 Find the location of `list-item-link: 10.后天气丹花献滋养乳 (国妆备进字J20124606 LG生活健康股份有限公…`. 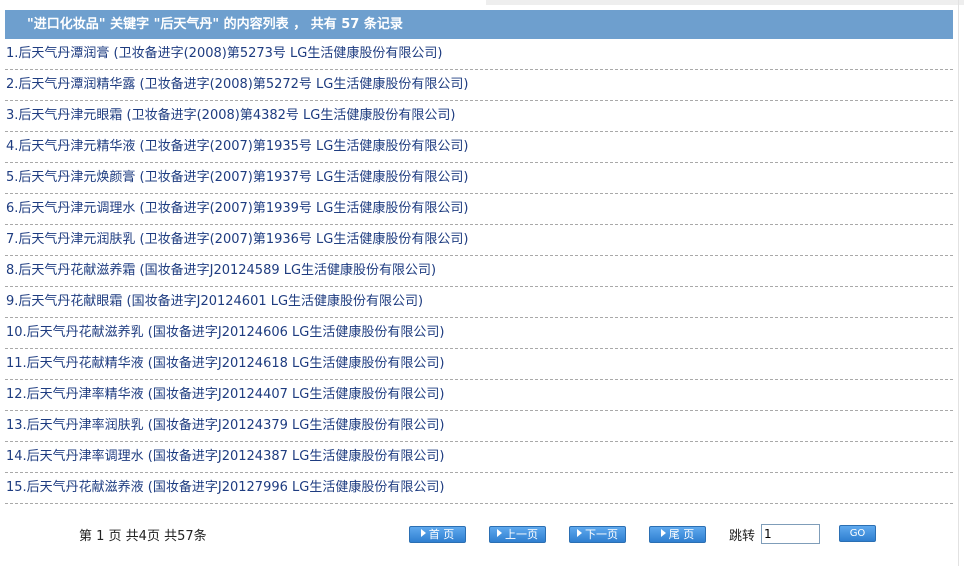

list-item-link: 10.后天气丹花献滋养乳 (国妆备进字J20124606 LG生活健康股份有限公… is located at coordinates (225, 332).